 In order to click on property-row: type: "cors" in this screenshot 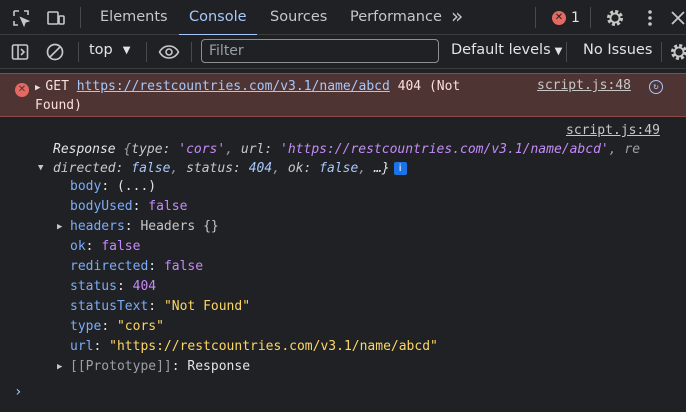, I will do `click(117, 326)`.